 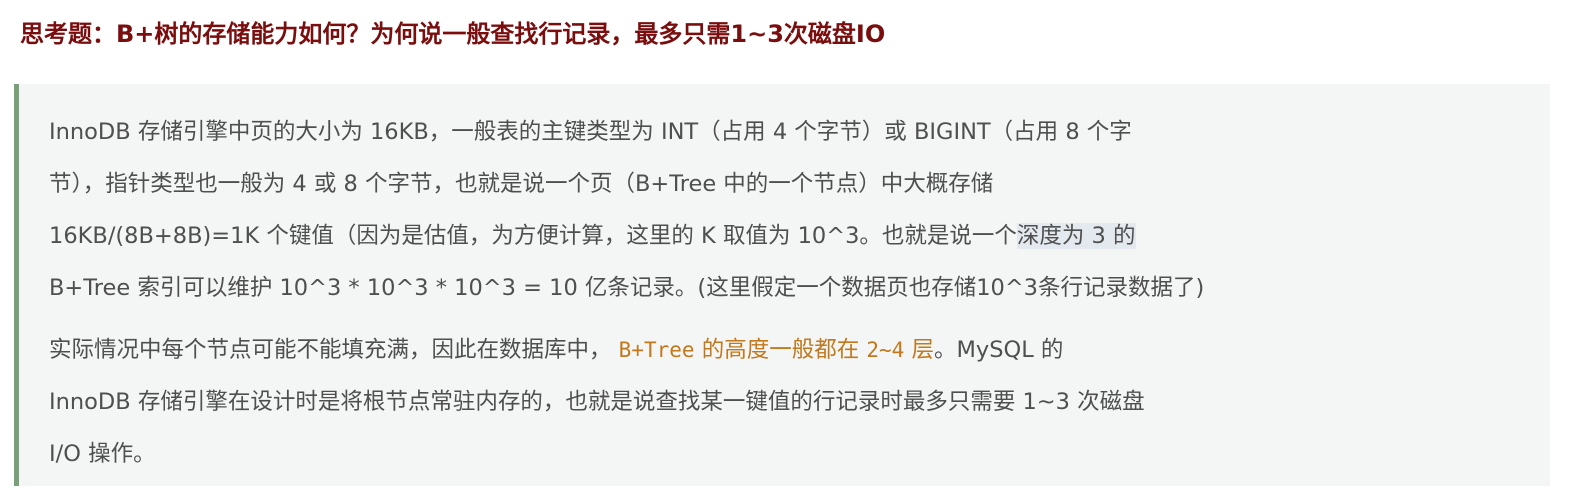 I want to click on inline-code-text: 的高度一般都在, so click(x=780, y=350).